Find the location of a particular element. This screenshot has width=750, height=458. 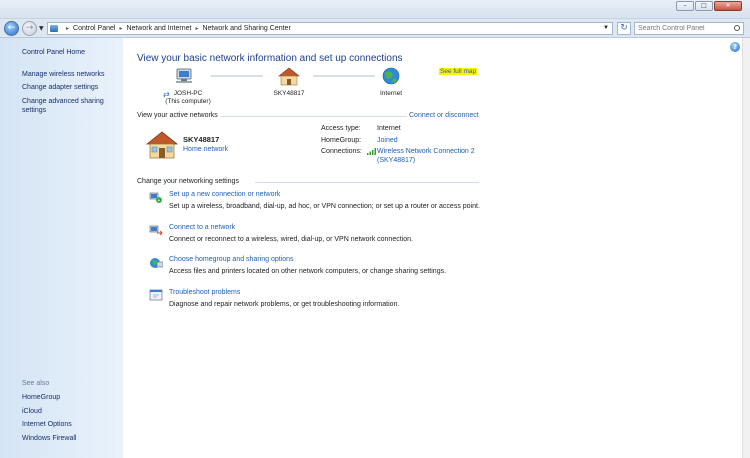

refresh-button: ↻ is located at coordinates (624, 28).